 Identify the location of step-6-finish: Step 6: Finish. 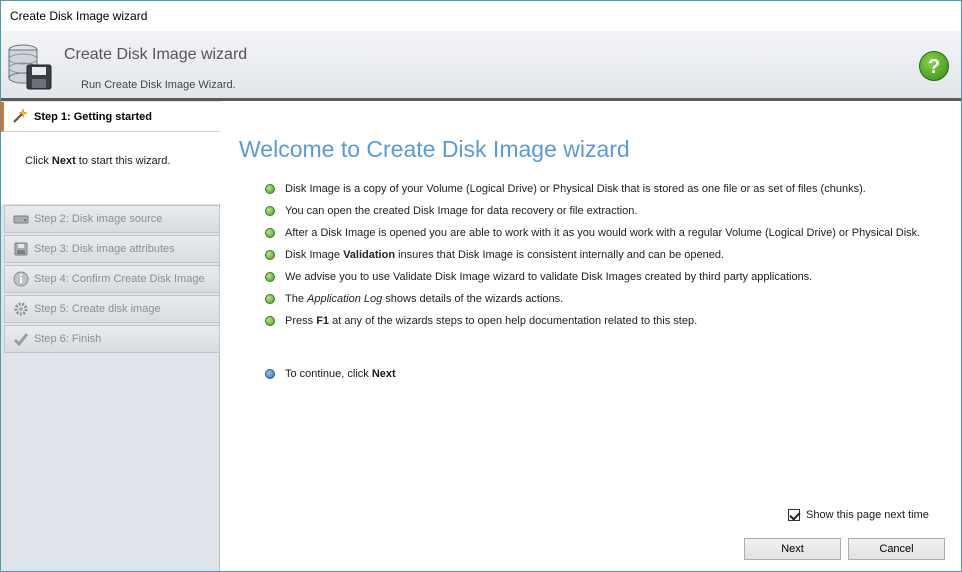
(112, 339).